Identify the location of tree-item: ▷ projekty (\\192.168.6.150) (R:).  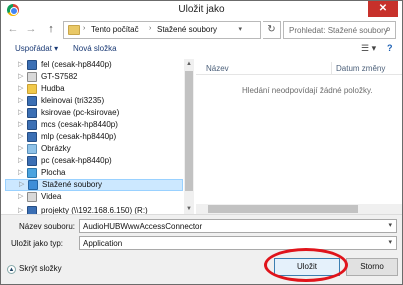
(94, 209).